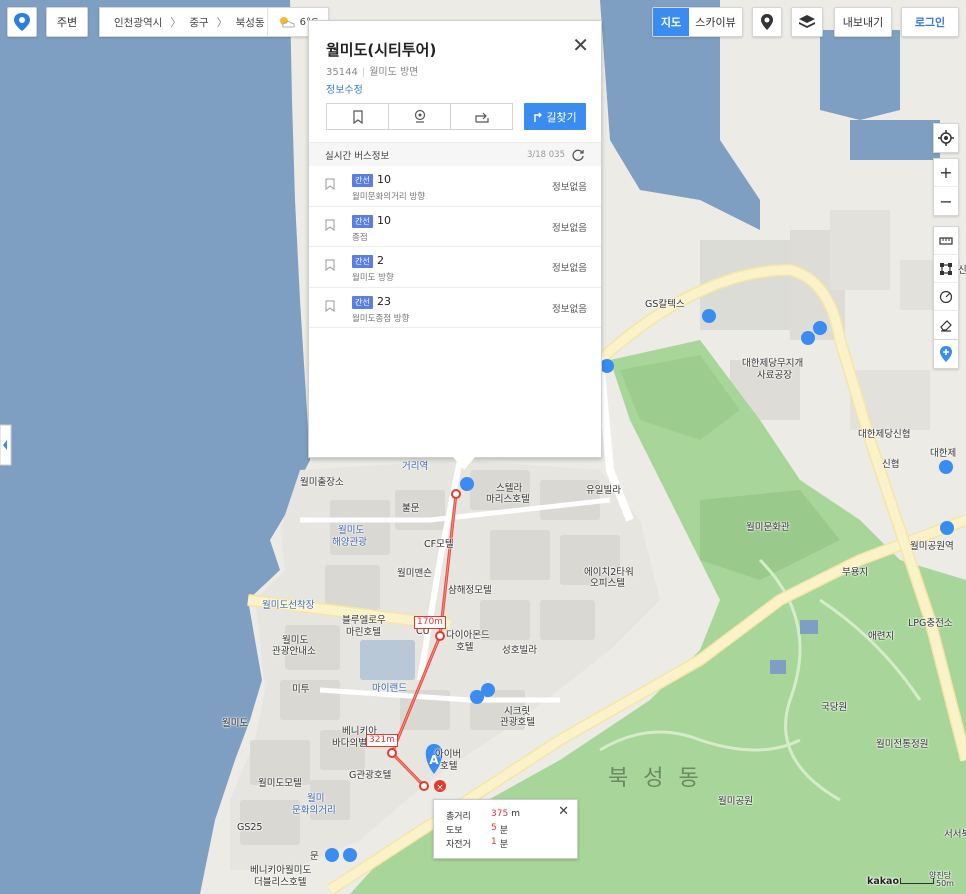 This screenshot has width=966, height=894. What do you see at coordinates (322, 482) in the screenshot?
I see `map-label: 월미출장소` at bounding box center [322, 482].